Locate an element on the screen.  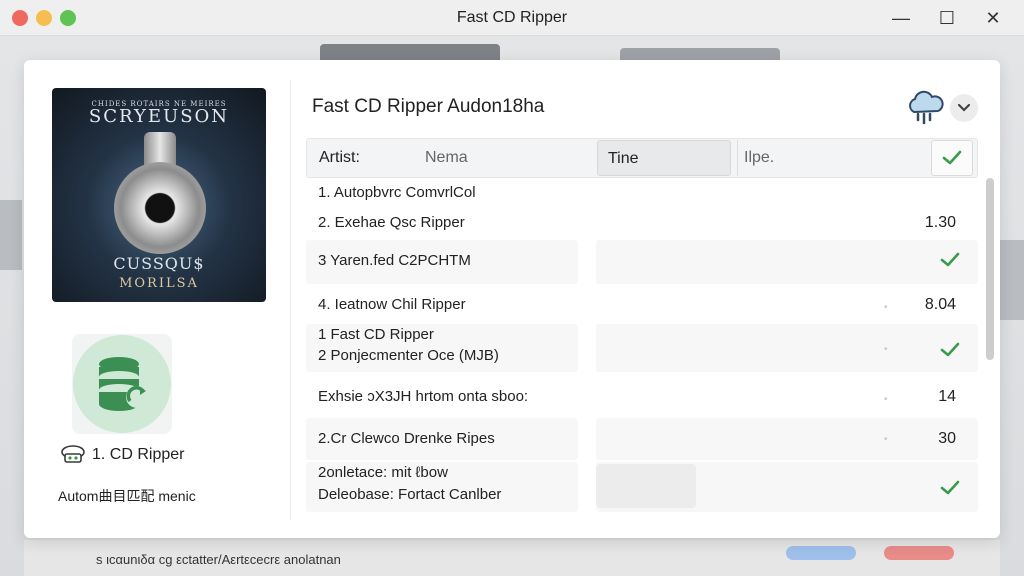
table-row: 4. Ieatnow Chil Ripper • 8.04 is located at coordinates (642, 306).